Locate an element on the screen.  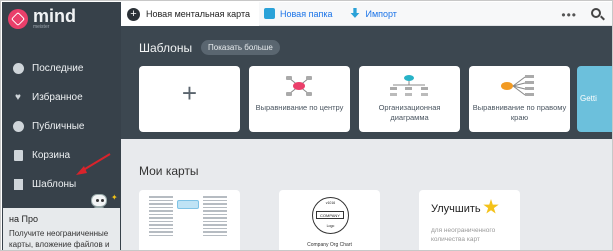
import-button: Импорт is located at coordinates (370, 13).